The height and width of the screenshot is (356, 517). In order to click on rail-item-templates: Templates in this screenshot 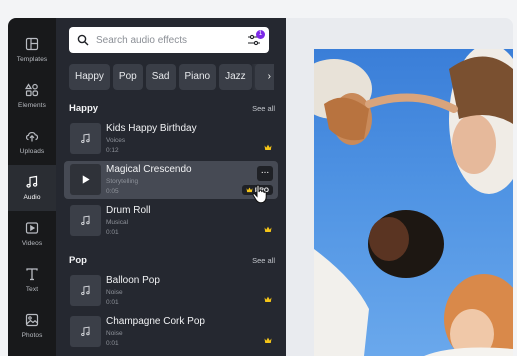, I will do `click(32, 50)`.